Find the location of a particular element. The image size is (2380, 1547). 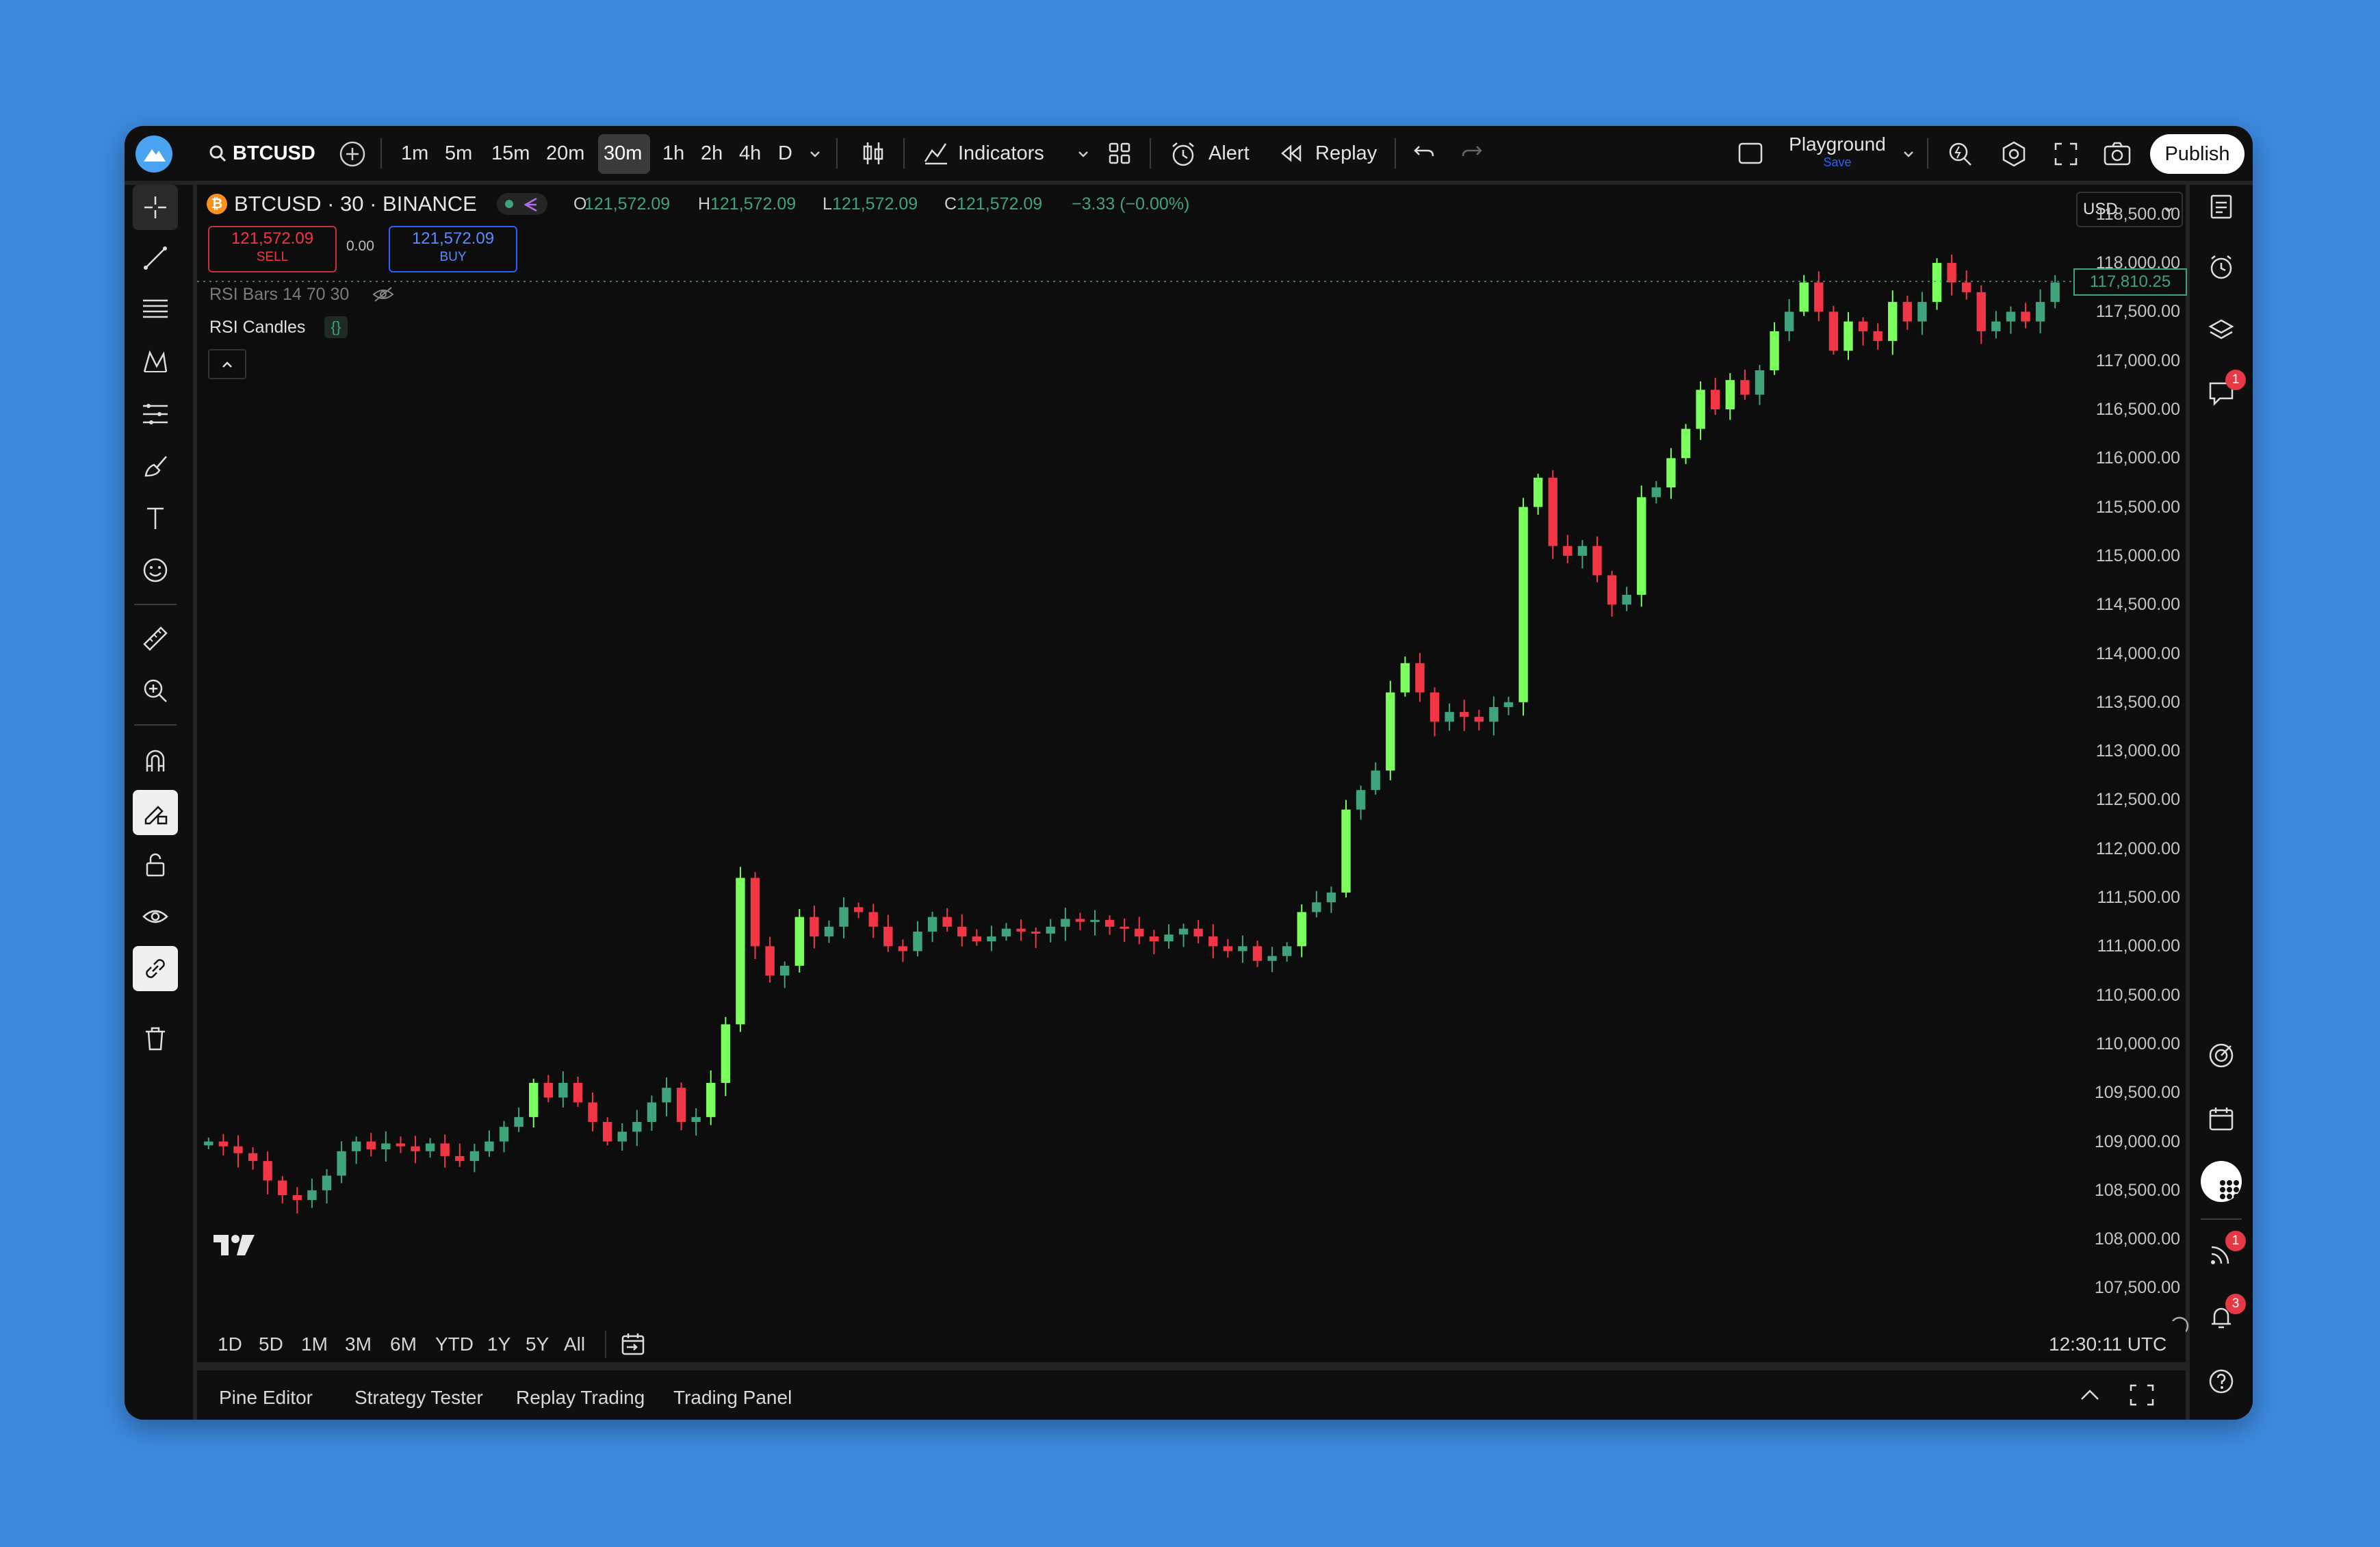

remove-drawings-tool is located at coordinates (155, 1038).